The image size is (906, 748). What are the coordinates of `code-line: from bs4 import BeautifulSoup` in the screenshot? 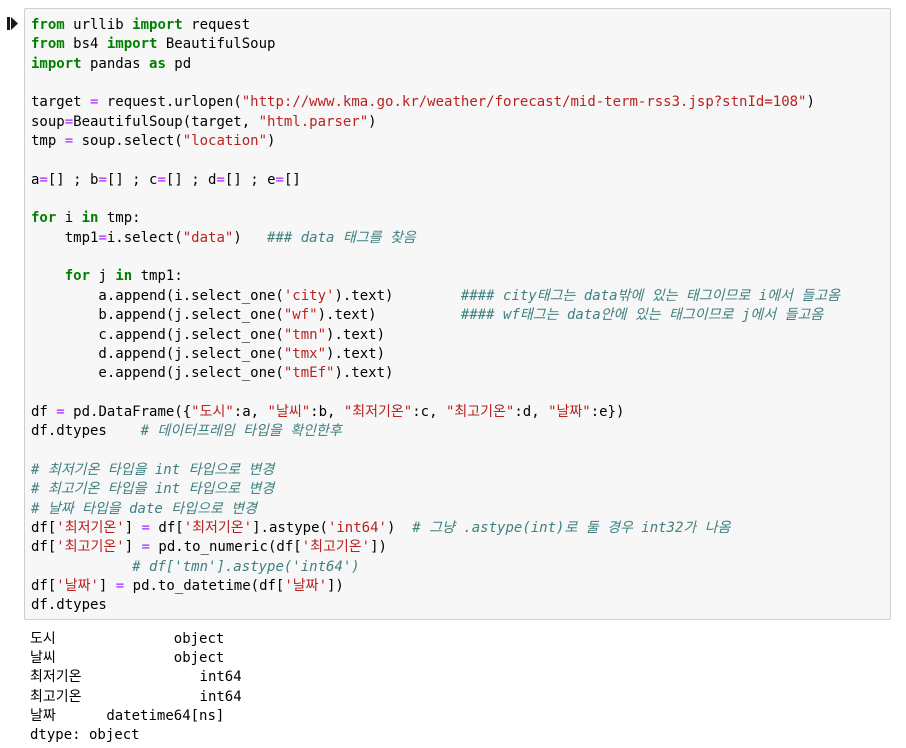 It's located at (435, 44).